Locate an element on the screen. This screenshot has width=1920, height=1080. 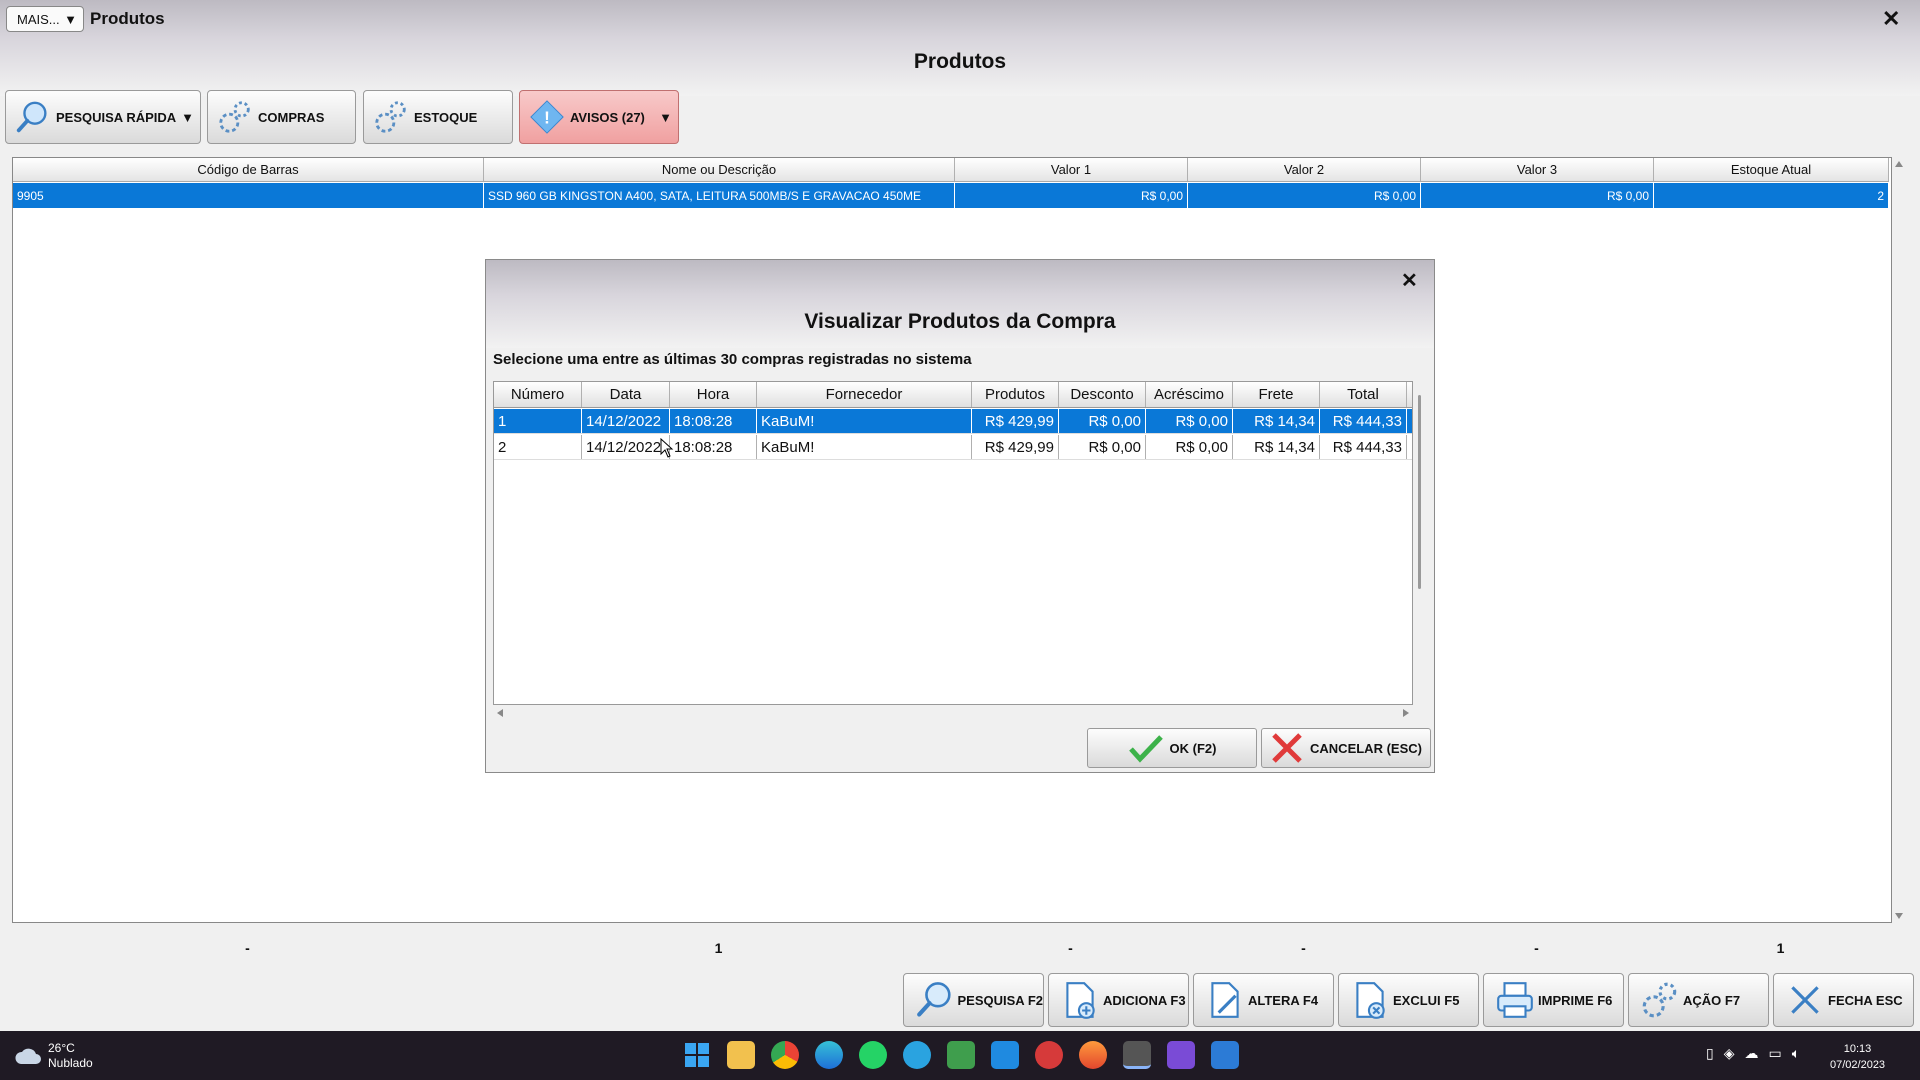
print-f6-button: IMPRIME F6 is located at coordinates (1553, 1000).